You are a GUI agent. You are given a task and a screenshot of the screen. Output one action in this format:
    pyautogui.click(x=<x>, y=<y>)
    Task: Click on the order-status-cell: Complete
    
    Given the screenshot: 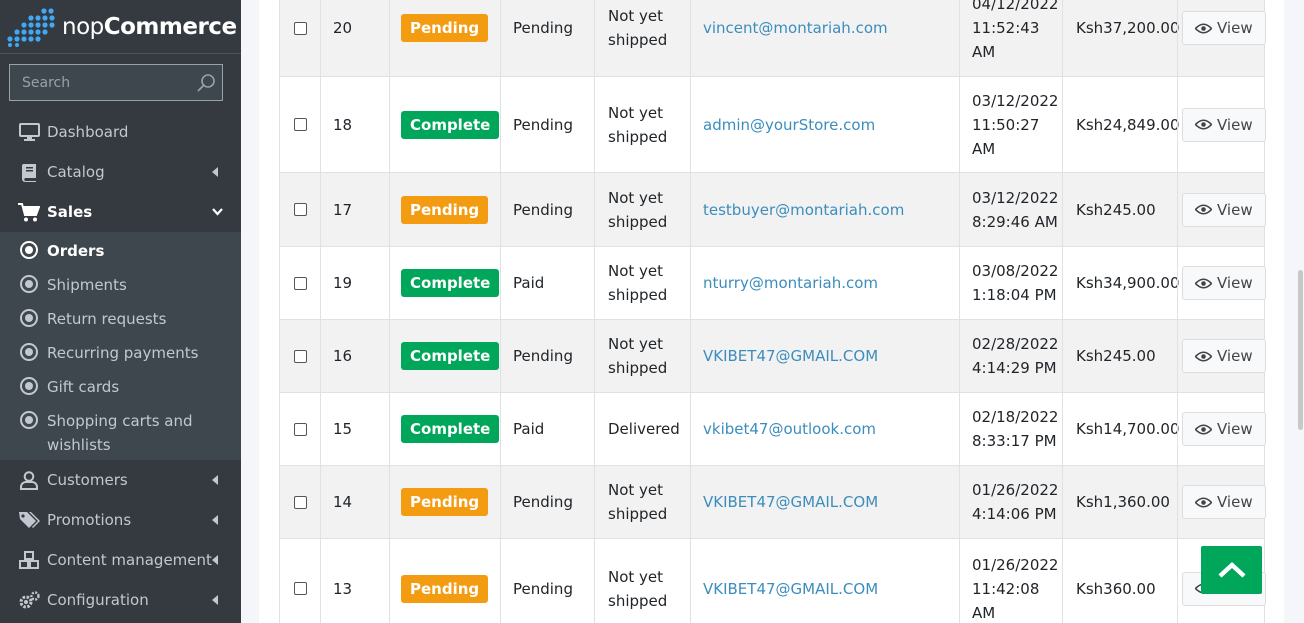 What is the action you would take?
    pyautogui.click(x=444, y=429)
    